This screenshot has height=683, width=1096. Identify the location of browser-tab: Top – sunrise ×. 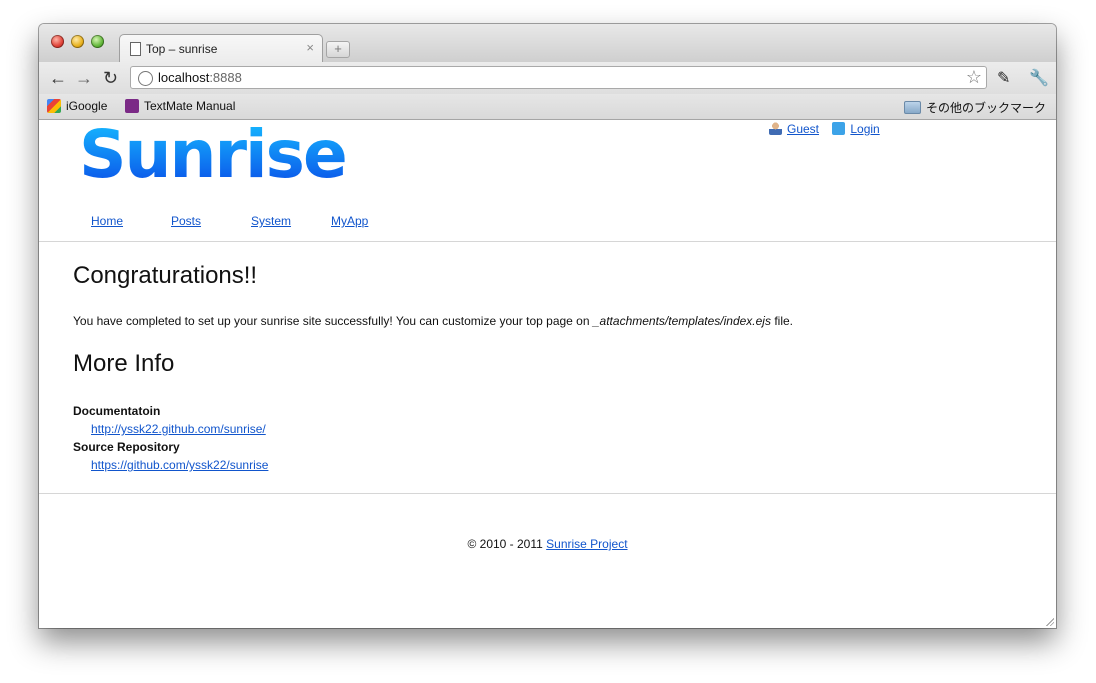
(221, 48).